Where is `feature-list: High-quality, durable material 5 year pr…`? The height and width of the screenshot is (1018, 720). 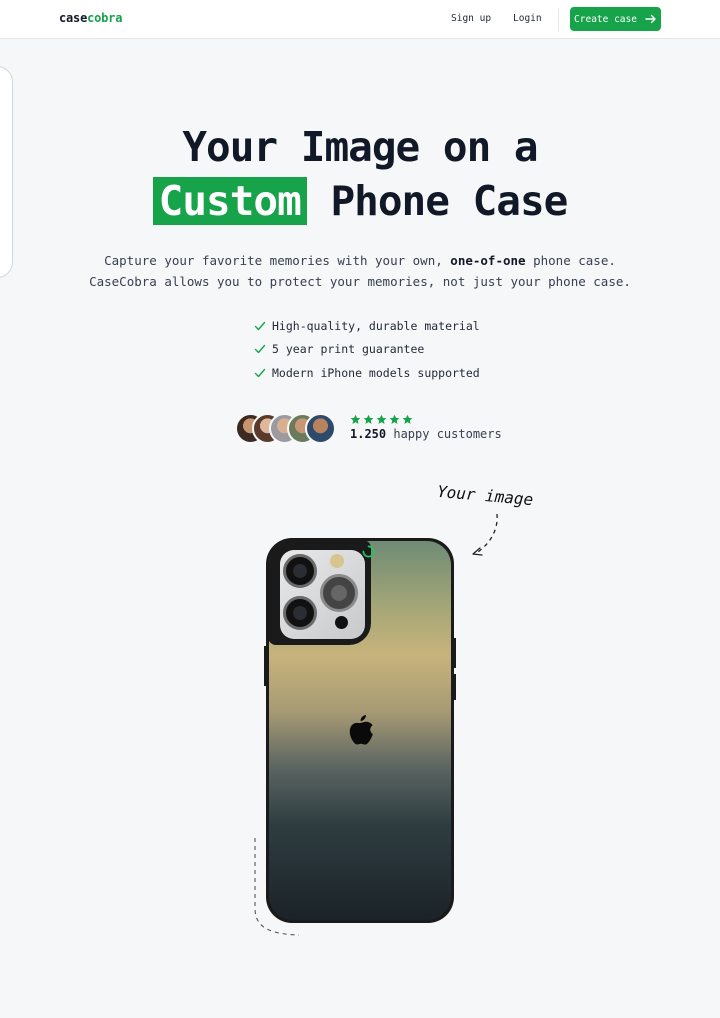 feature-list: High-quality, durable material 5 year pr… is located at coordinates (367, 349).